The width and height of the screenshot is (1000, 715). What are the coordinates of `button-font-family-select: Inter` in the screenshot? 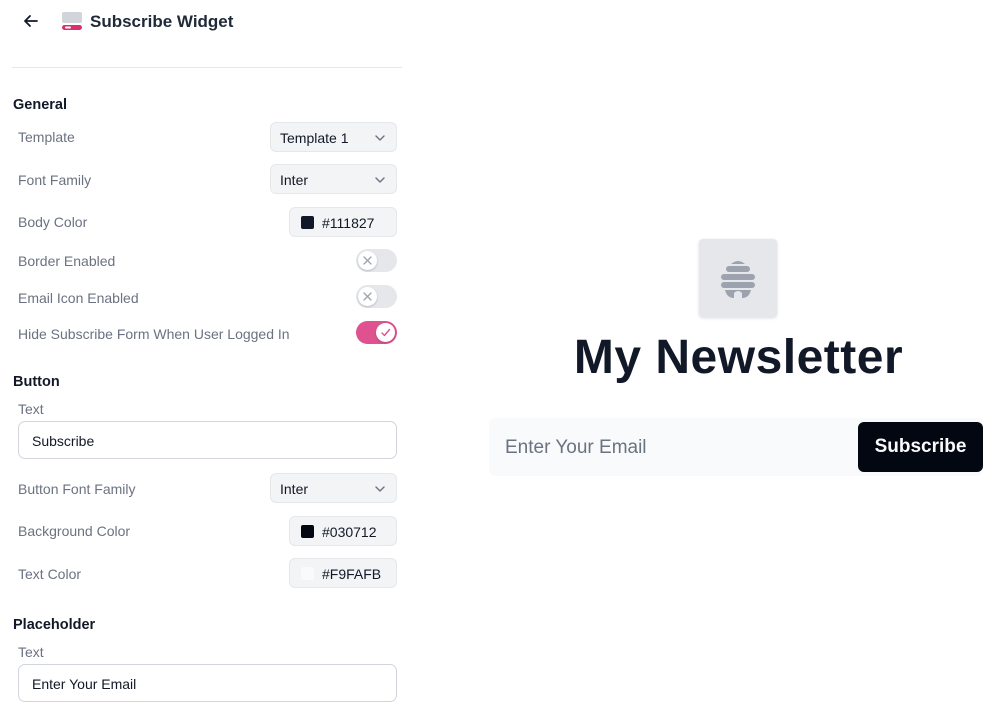 It's located at (333, 488).